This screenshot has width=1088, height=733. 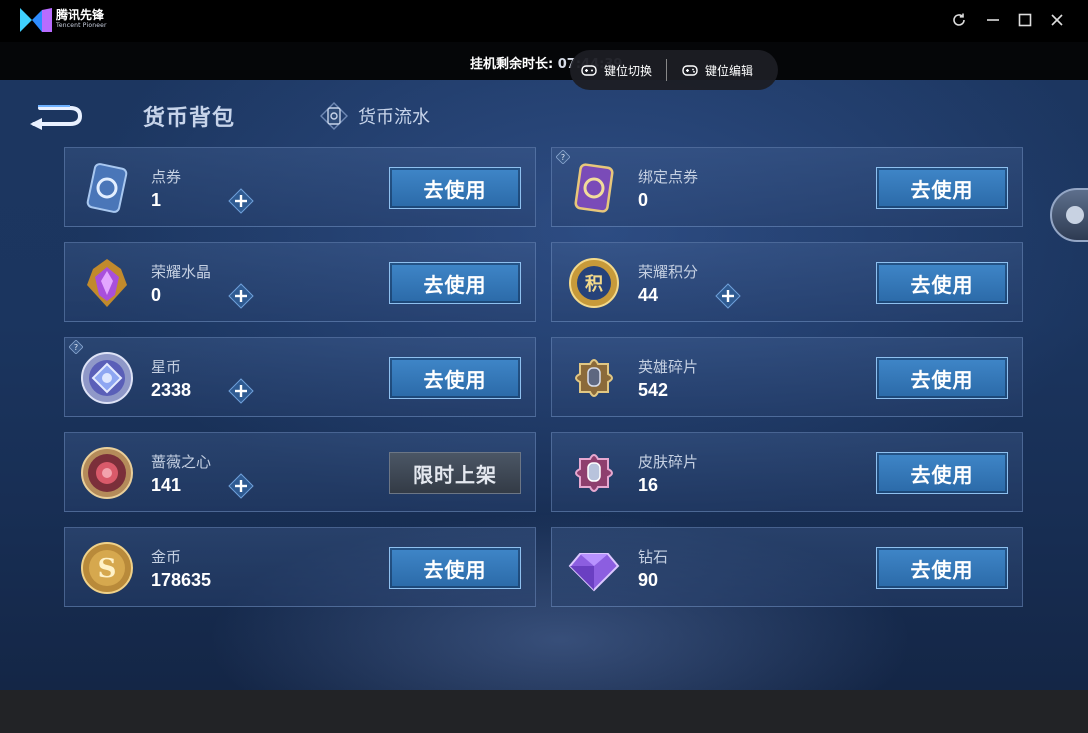 What do you see at coordinates (648, 580) in the screenshot?
I see `currency-amount: 90` at bounding box center [648, 580].